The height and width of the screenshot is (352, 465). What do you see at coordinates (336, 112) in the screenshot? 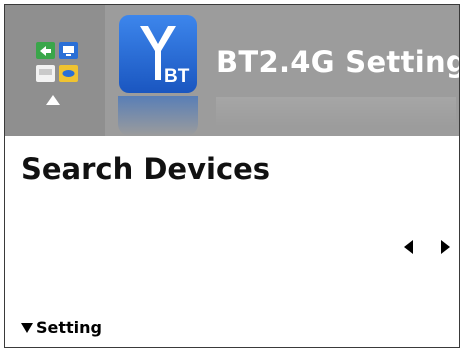
I see `title-reflection` at bounding box center [336, 112].